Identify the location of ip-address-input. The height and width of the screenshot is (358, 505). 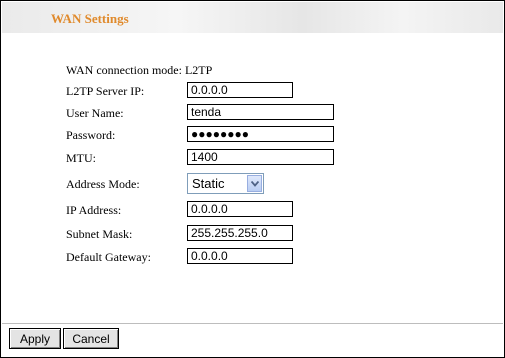
(240, 209).